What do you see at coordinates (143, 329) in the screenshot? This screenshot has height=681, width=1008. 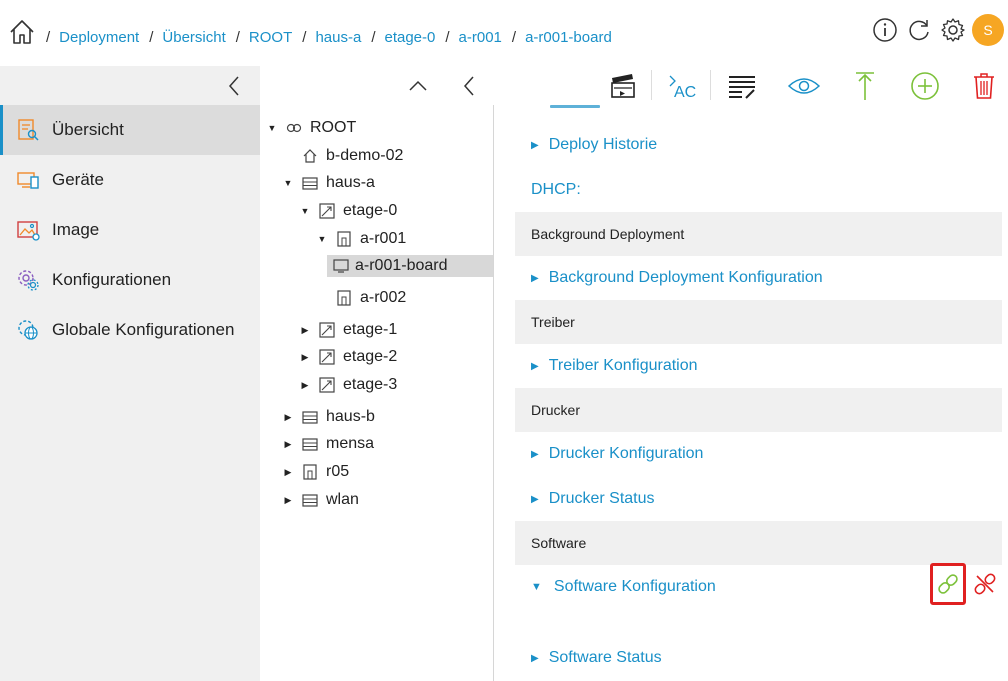 I see `sidebar-item-label: Globale Konfigurationen` at bounding box center [143, 329].